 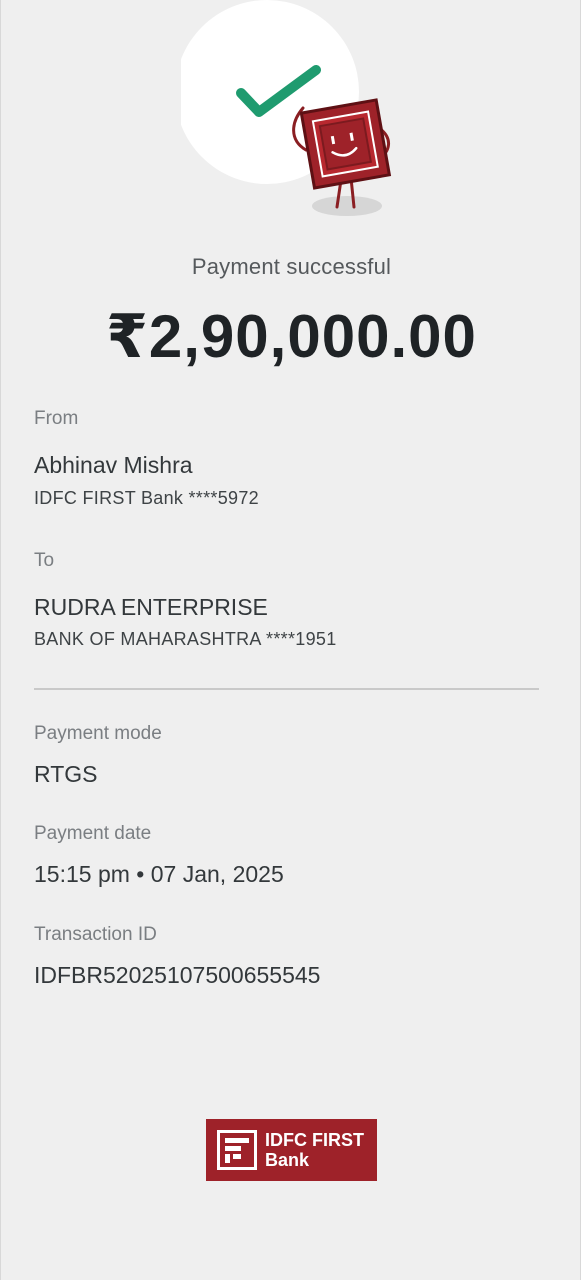 What do you see at coordinates (44, 560) in the screenshot?
I see `to-label: To` at bounding box center [44, 560].